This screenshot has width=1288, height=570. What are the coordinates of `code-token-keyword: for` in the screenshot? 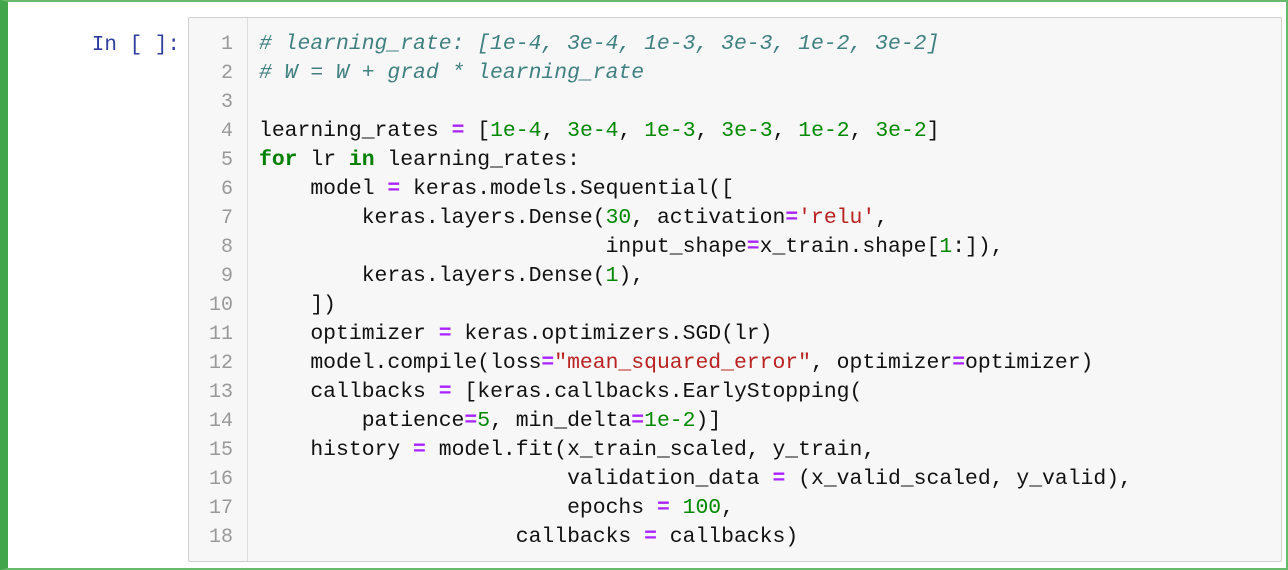 It's located at (278, 160).